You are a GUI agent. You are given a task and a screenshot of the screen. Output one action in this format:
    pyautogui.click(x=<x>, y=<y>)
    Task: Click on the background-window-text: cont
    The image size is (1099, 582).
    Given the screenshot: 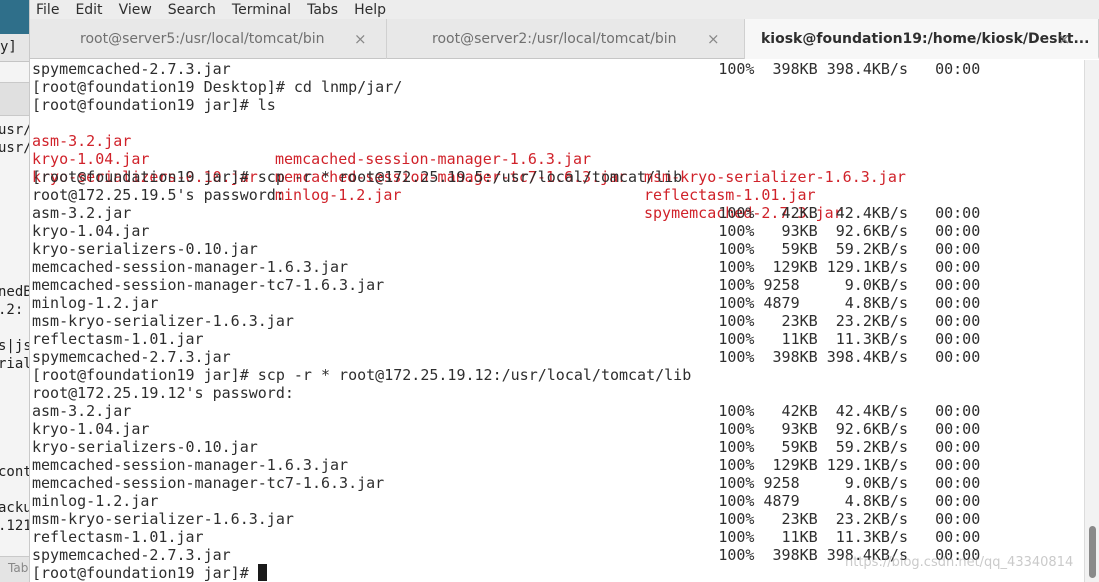 What is the action you would take?
    pyautogui.click(x=14, y=472)
    